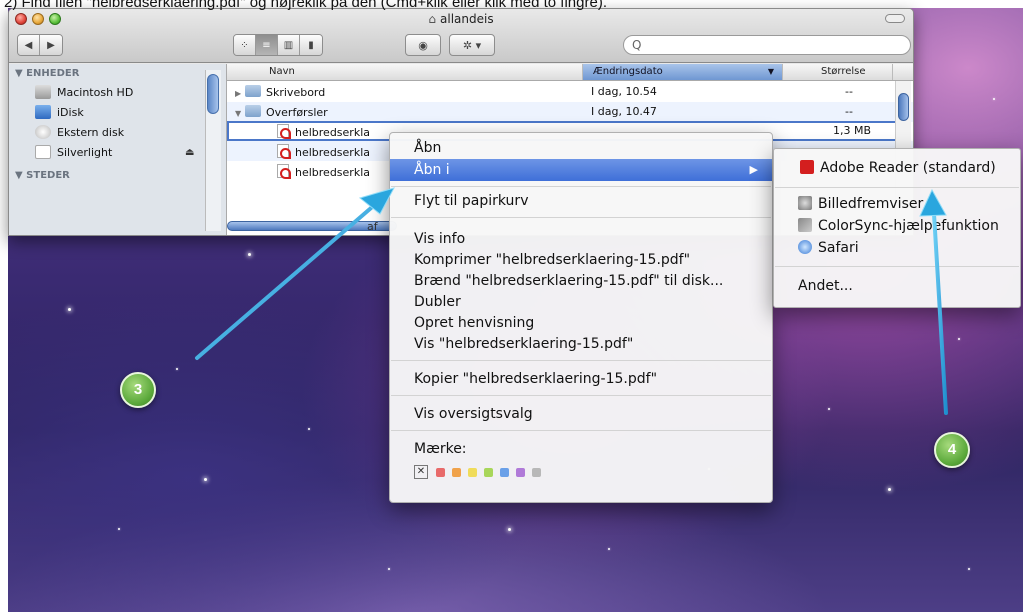  What do you see at coordinates (240, 93) in the screenshot?
I see `disclosure-closed-icon: ▶` at bounding box center [240, 93].